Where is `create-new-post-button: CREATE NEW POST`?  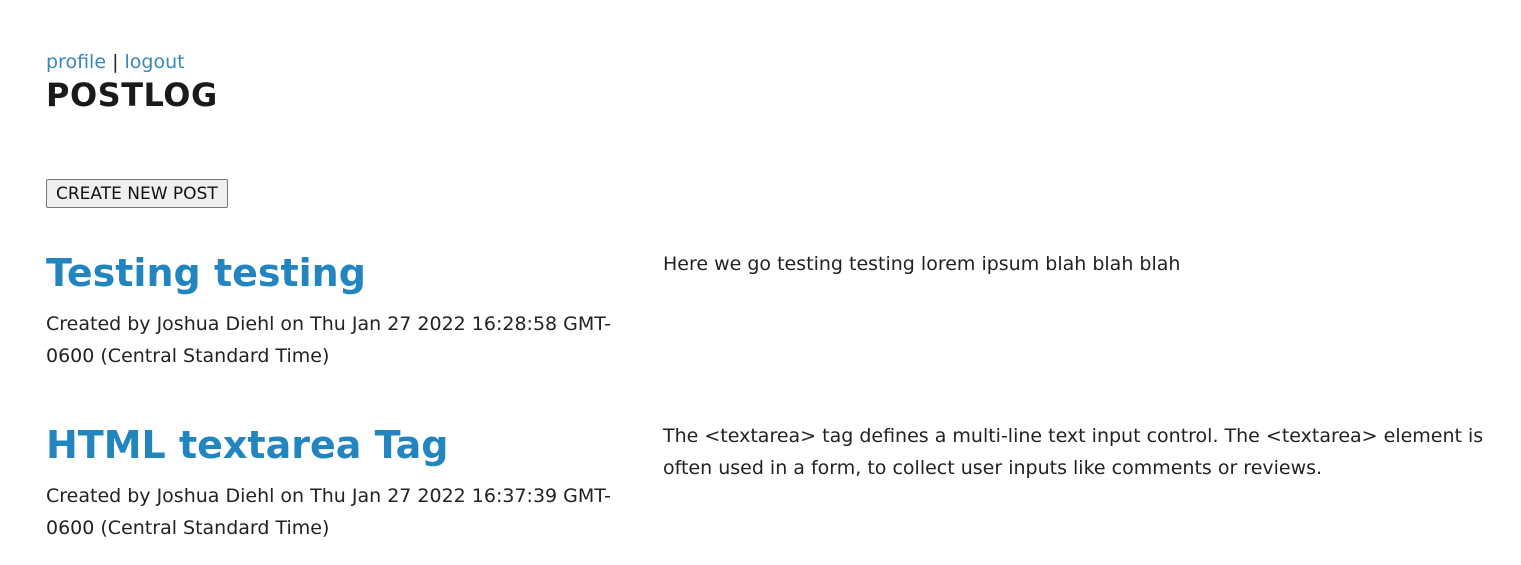 create-new-post-button: CREATE NEW POST is located at coordinates (137, 193).